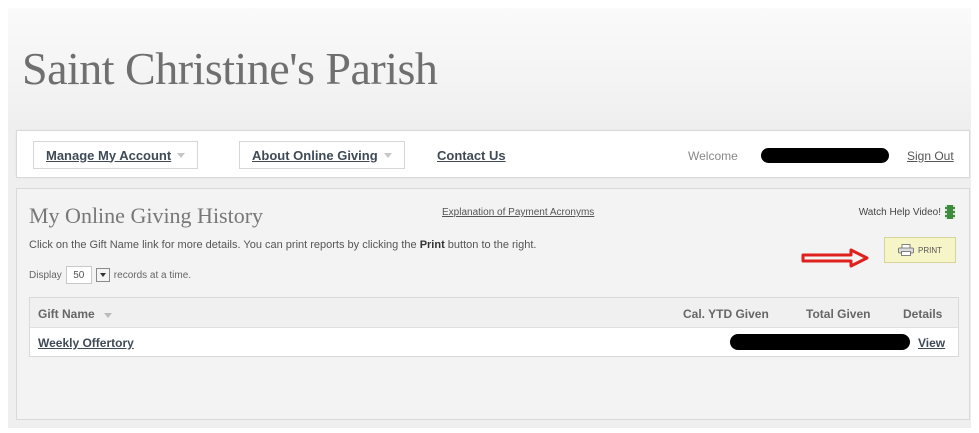  What do you see at coordinates (45, 275) in the screenshot?
I see `display-label: Display` at bounding box center [45, 275].